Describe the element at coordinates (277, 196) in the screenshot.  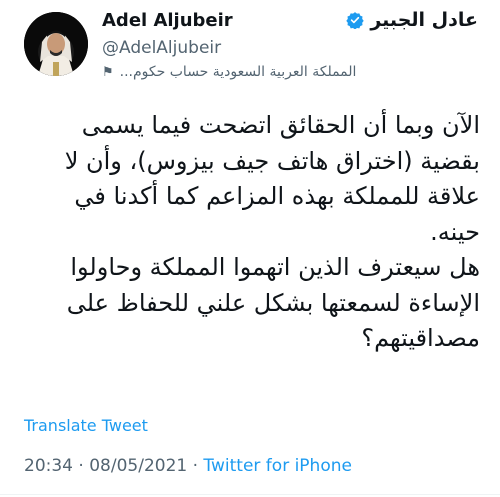
I see `tweet-line: علاقة للمملكة بهذه المزاعم كما أكدنا في` at that location.